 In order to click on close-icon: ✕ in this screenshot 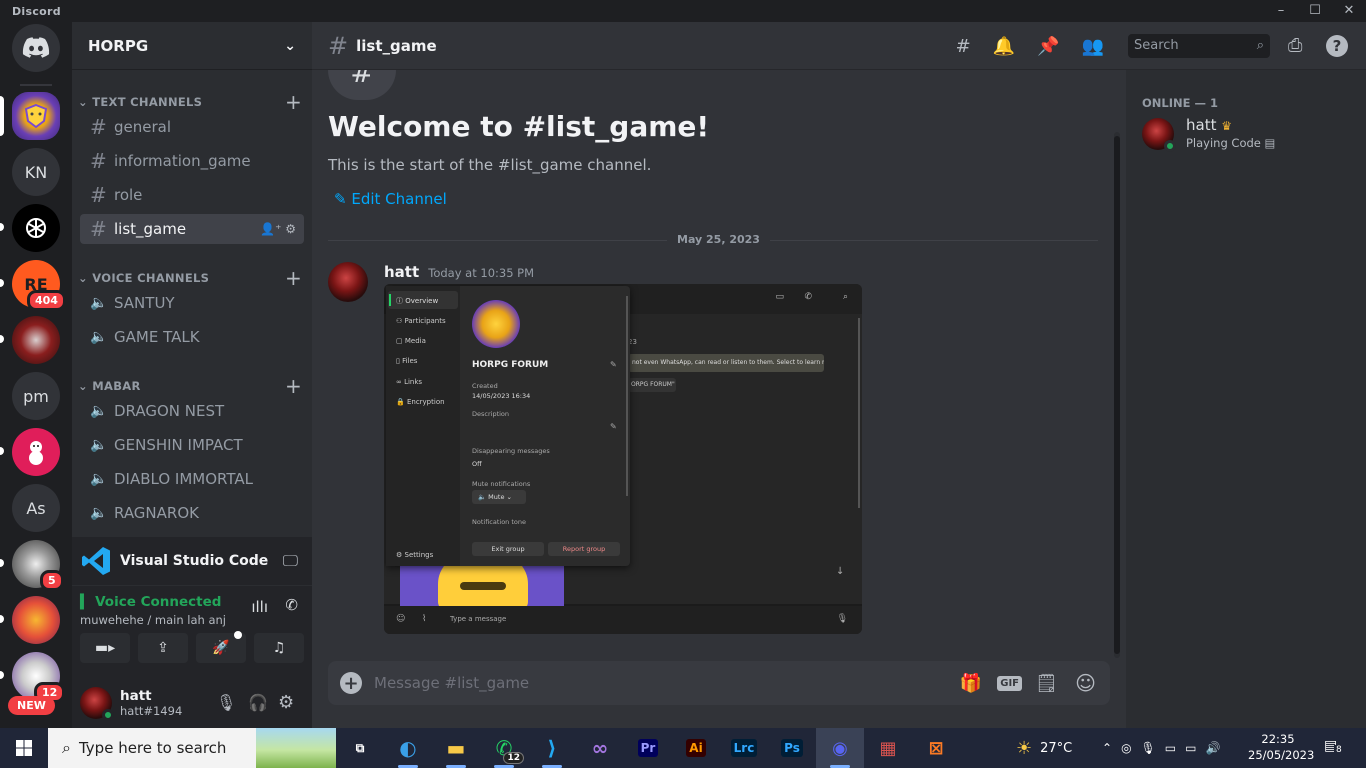, I will do `click(1349, 11)`.